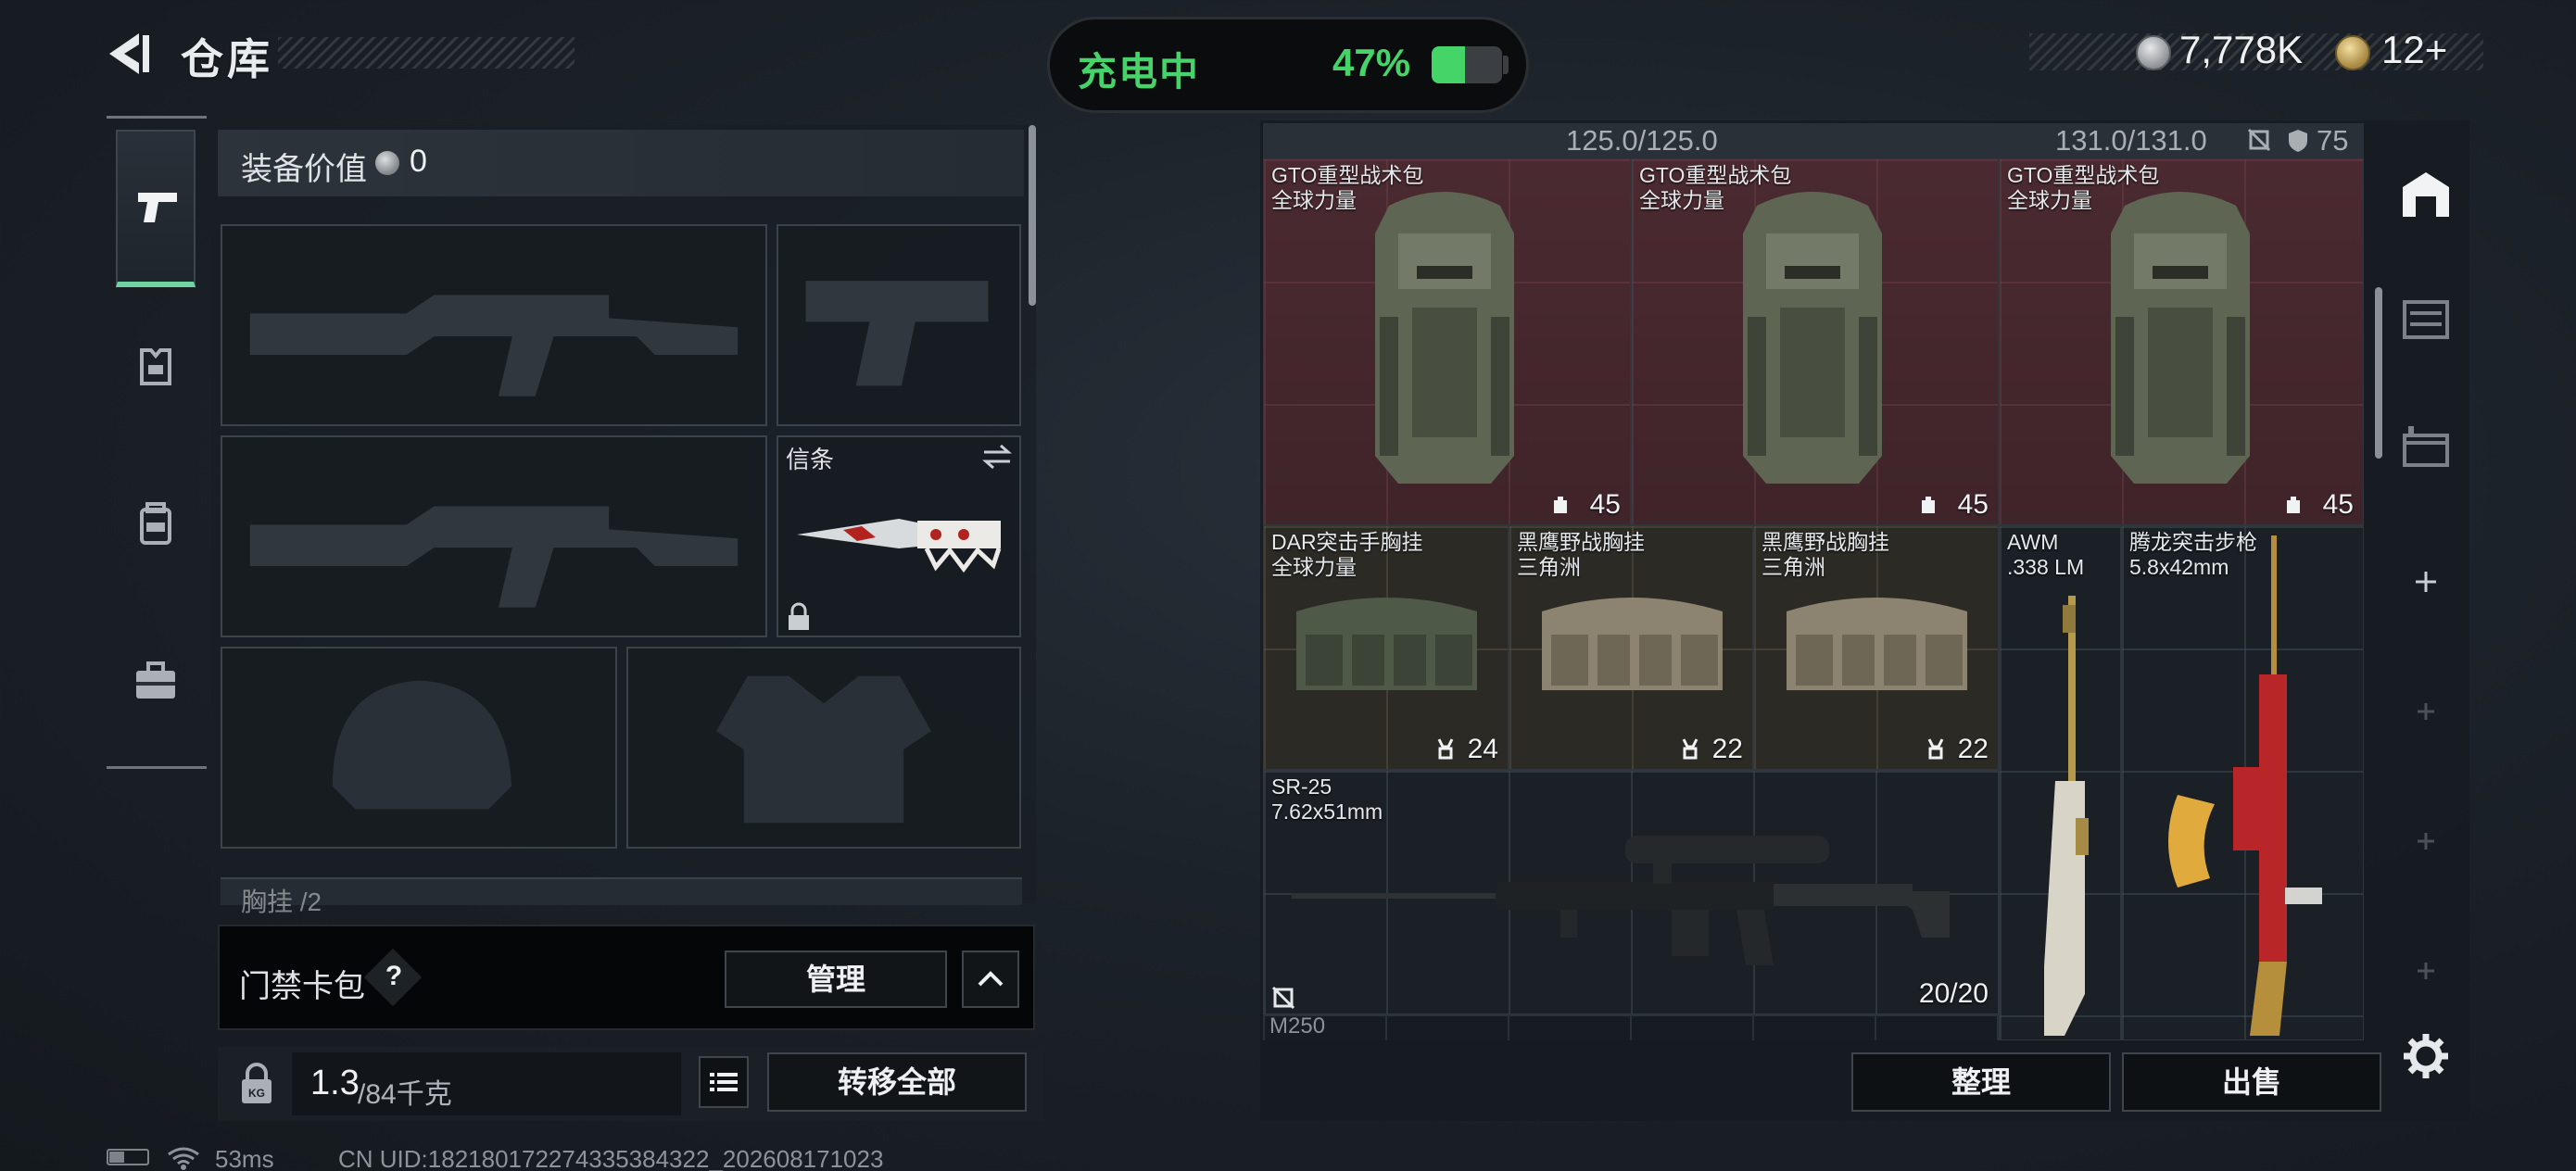  What do you see at coordinates (1033, 216) in the screenshot?
I see `equipment-scrollbar` at bounding box center [1033, 216].